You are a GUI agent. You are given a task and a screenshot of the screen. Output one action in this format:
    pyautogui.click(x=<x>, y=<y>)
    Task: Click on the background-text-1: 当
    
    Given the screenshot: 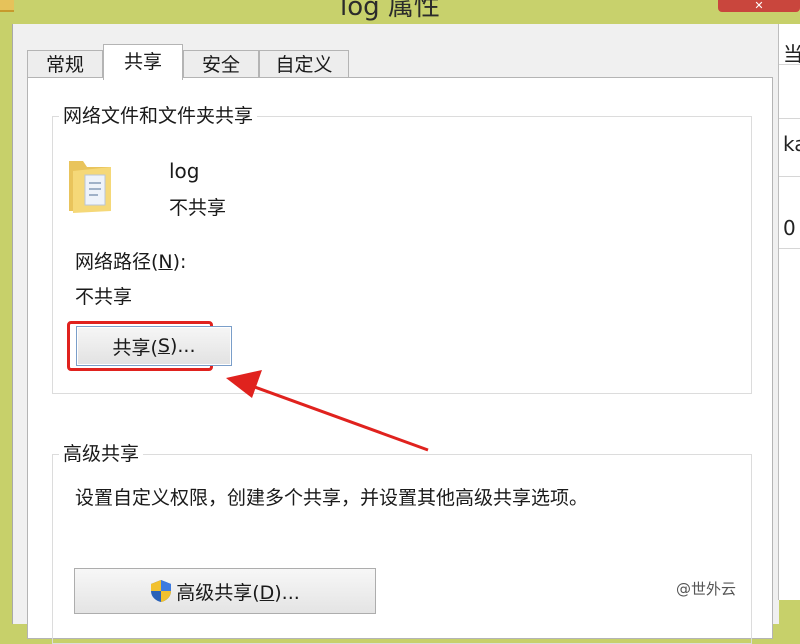 What is the action you would take?
    pyautogui.click(x=791, y=54)
    